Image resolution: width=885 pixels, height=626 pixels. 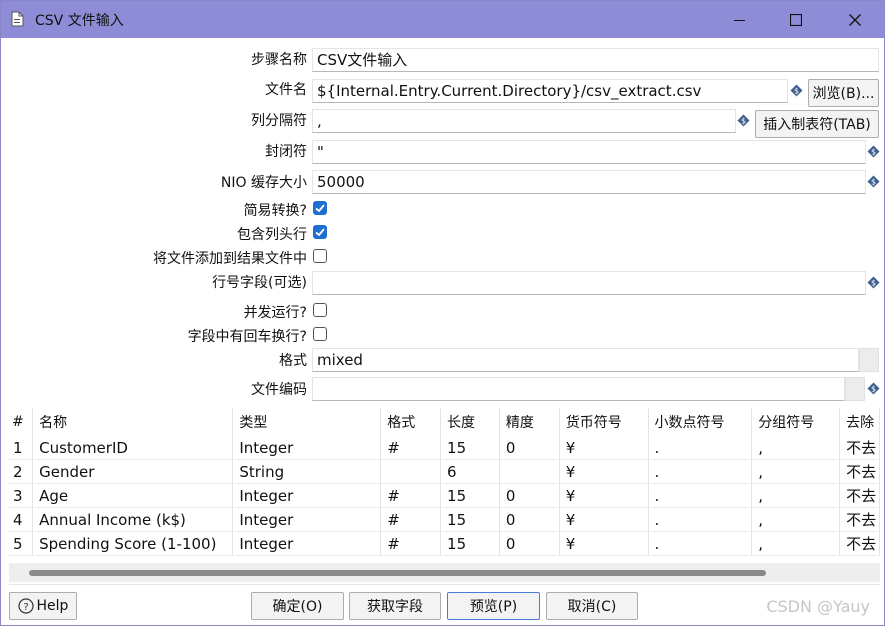 I want to click on table-cell: Annual Income (k$), so click(x=133, y=519).